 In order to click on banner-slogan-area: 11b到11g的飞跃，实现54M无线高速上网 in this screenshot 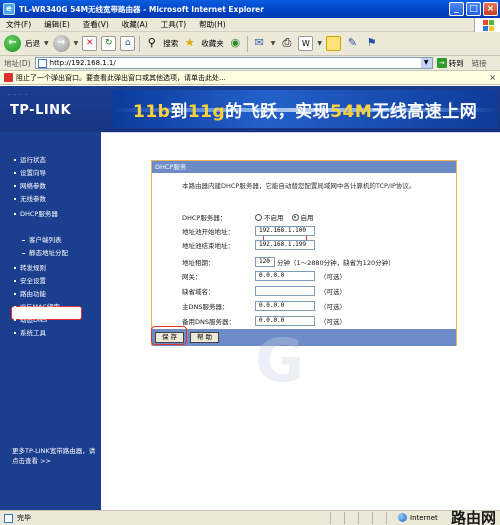, I will do `click(305, 109)`.